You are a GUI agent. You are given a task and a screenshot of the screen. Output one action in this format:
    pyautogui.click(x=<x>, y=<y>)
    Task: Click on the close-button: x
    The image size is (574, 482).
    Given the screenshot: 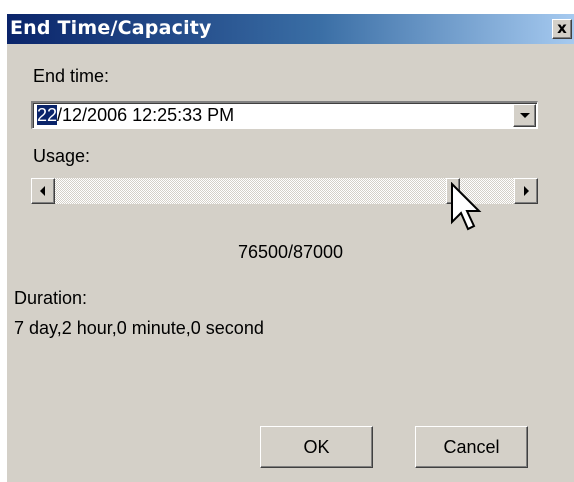 What is the action you would take?
    pyautogui.click(x=562, y=29)
    